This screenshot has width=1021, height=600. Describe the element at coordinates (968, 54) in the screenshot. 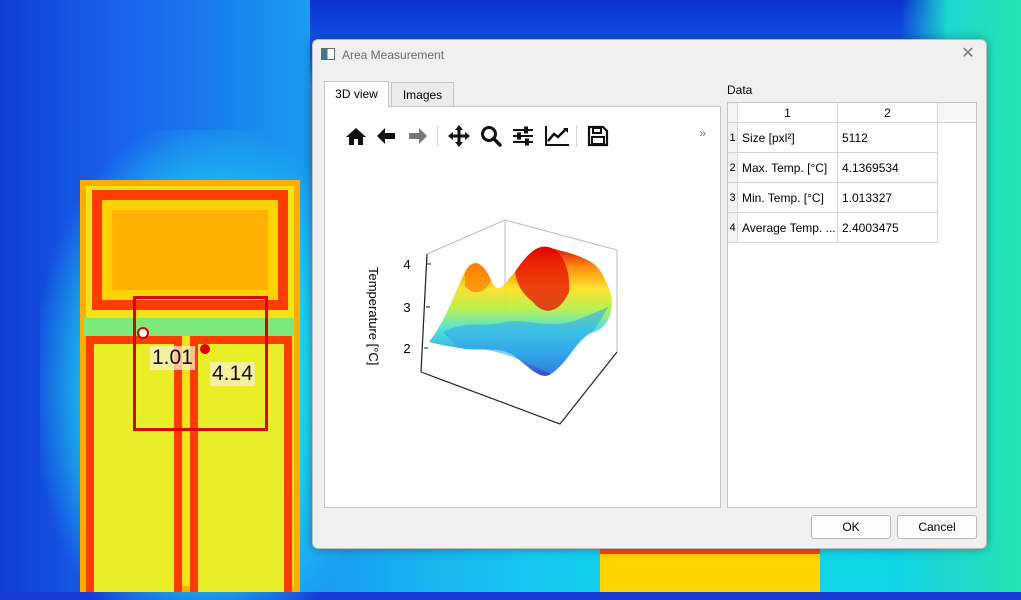

I see `close-icon: ✕` at that location.